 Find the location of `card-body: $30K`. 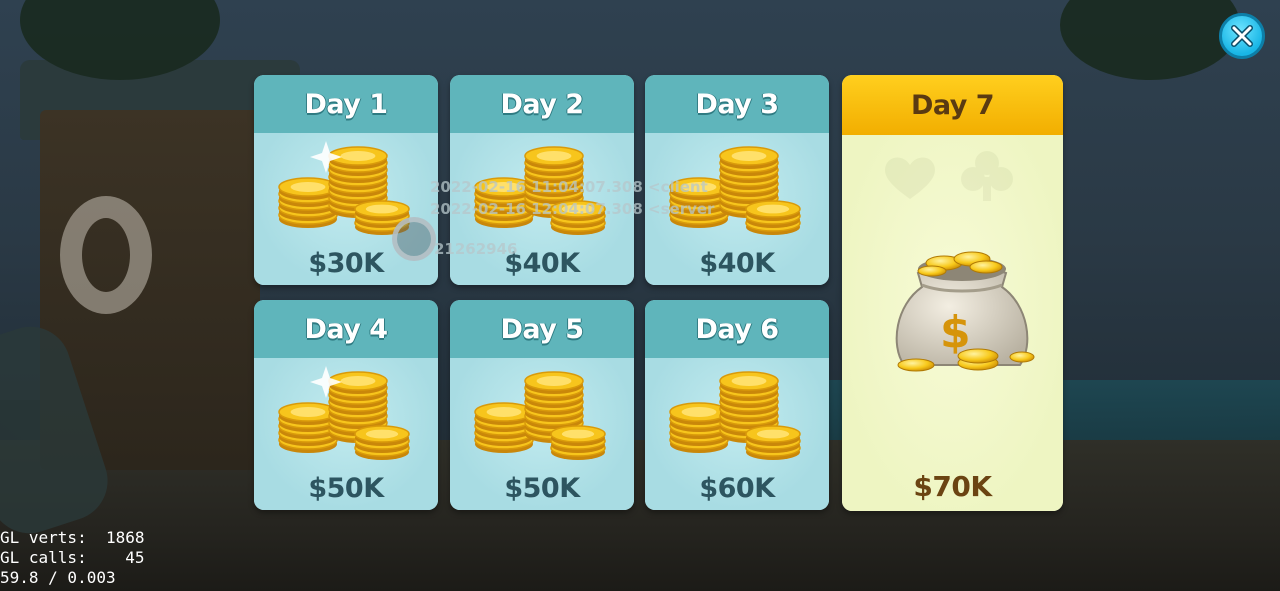

card-body: $30K is located at coordinates (346, 209).